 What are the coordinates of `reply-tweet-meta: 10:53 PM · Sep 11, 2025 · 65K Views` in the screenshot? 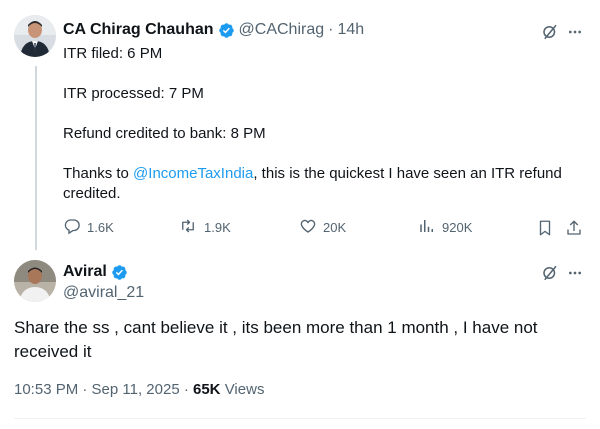 It's located at (139, 389).